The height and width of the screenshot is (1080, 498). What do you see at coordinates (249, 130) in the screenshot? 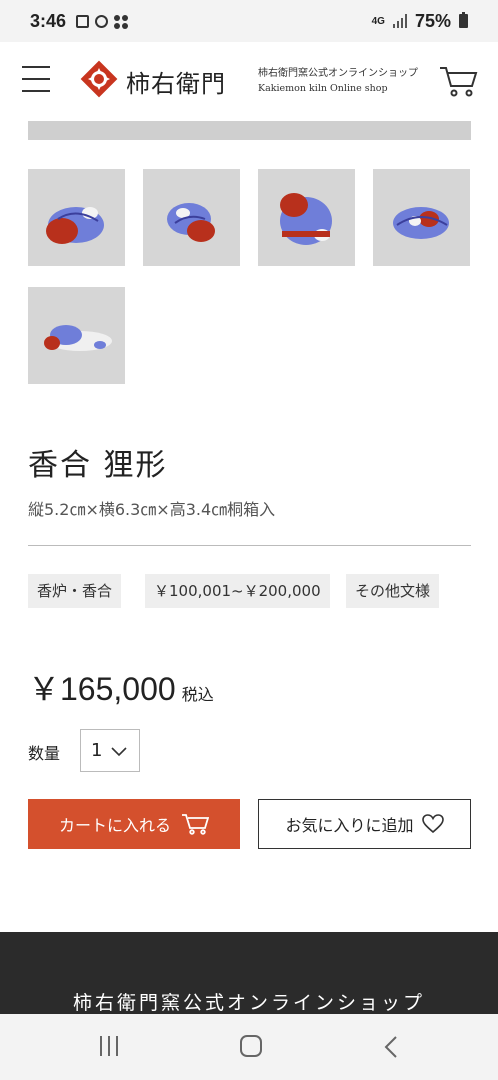
I see `main-product-image` at bounding box center [249, 130].